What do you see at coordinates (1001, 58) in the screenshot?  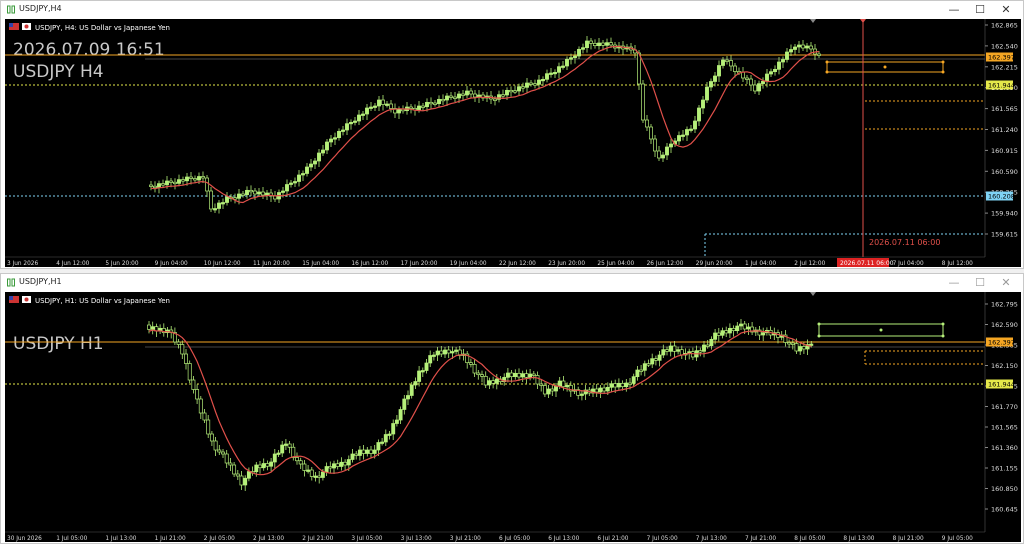 I see `price-badge-text: 162.397` at bounding box center [1001, 58].